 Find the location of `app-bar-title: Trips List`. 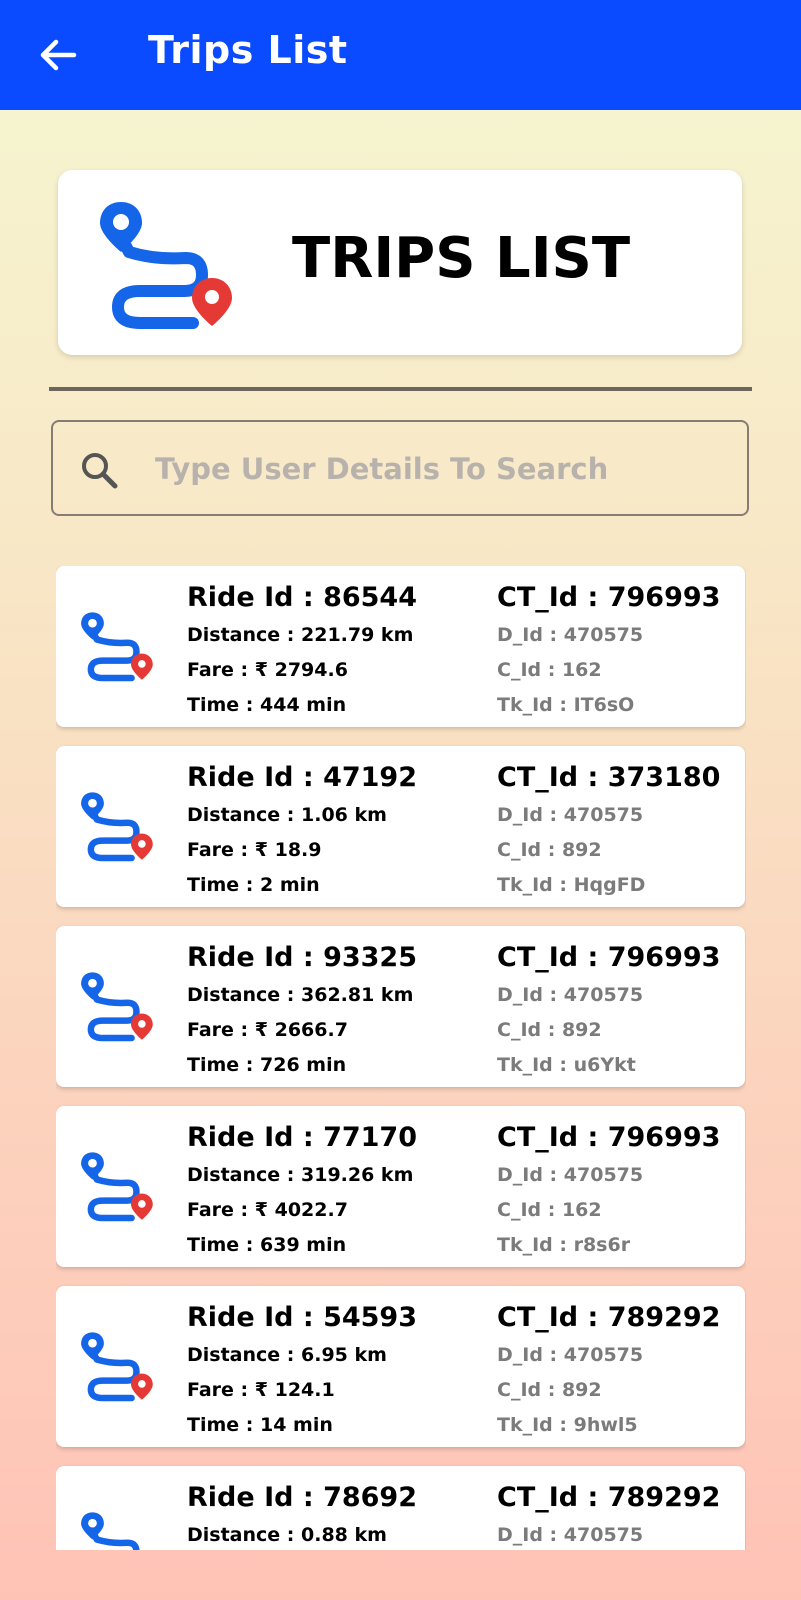

app-bar-title: Trips List is located at coordinates (248, 50).